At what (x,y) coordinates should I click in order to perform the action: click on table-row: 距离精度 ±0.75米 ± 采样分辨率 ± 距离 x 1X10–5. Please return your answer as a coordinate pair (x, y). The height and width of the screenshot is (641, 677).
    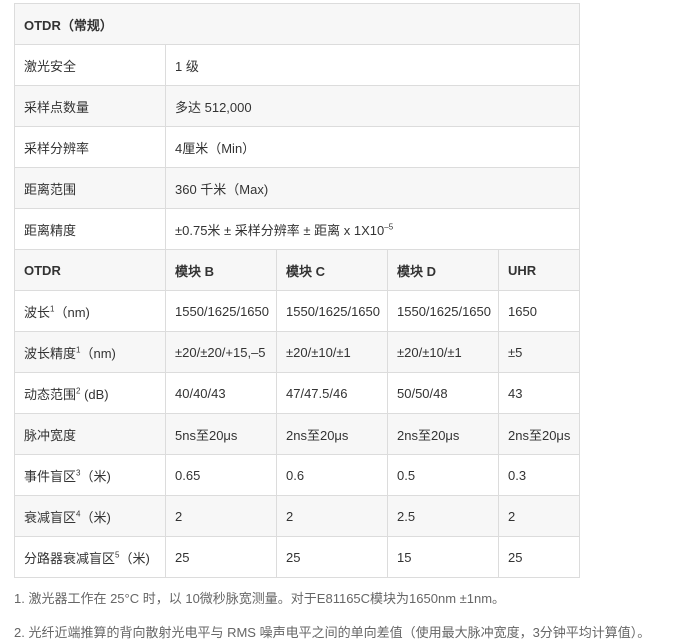
    Looking at the image, I should click on (297, 229).